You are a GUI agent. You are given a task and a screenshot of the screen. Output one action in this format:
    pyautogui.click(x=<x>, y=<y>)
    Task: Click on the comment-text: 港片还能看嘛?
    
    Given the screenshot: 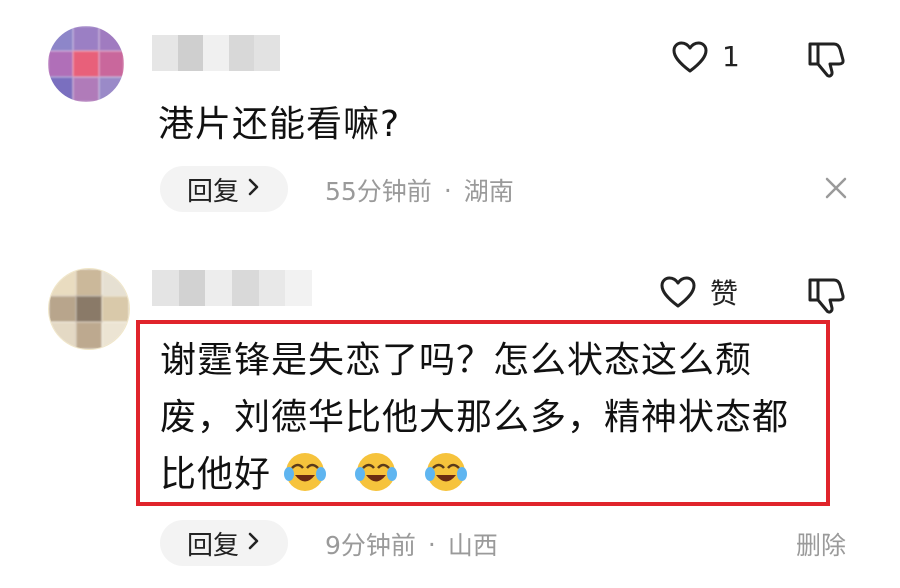 What is the action you would take?
    pyautogui.click(x=279, y=124)
    